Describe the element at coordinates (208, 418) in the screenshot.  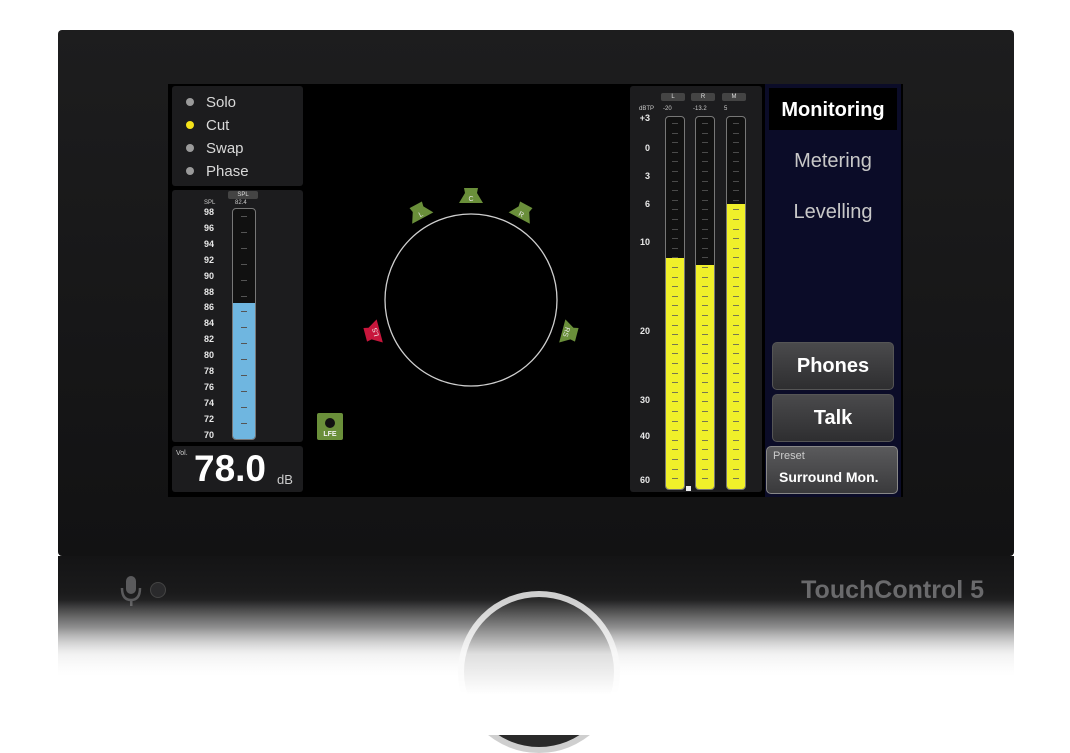
I see `spl-tick-label: 72` at that location.